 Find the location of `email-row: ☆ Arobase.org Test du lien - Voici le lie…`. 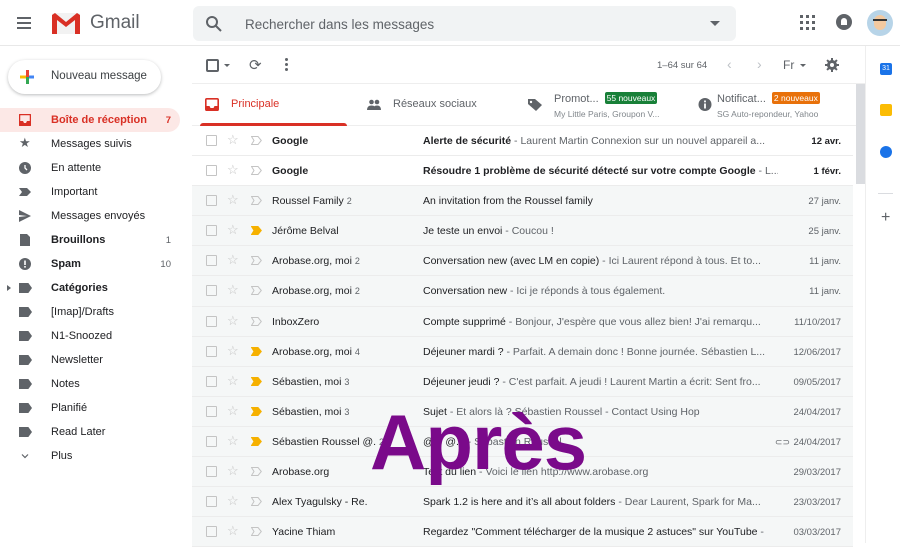

email-row: ☆ Arobase.org Test du lien - Voici le lie… is located at coordinates (522, 472).